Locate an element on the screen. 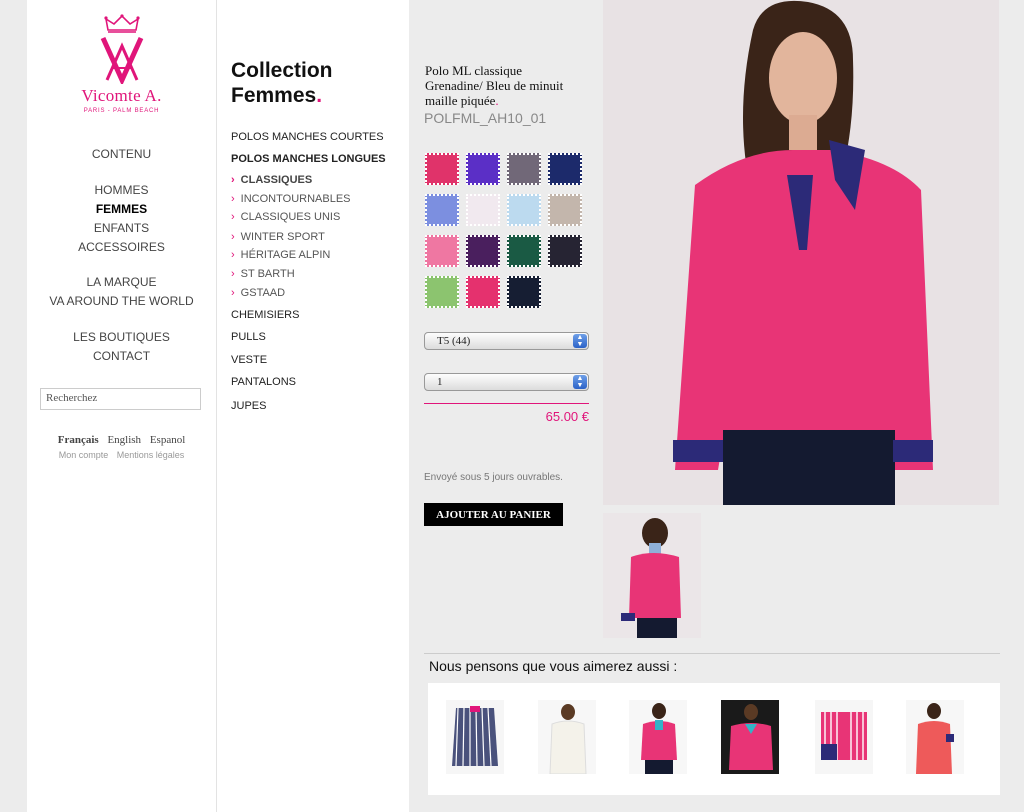 This screenshot has width=1024, height=812. size-select: T5 (44) ▲ ▼ is located at coordinates (506, 341).